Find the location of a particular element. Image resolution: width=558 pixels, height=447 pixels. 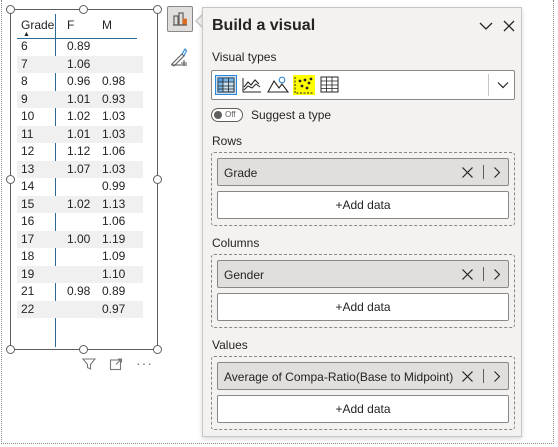

resize-handle-right is located at coordinates (157, 179).